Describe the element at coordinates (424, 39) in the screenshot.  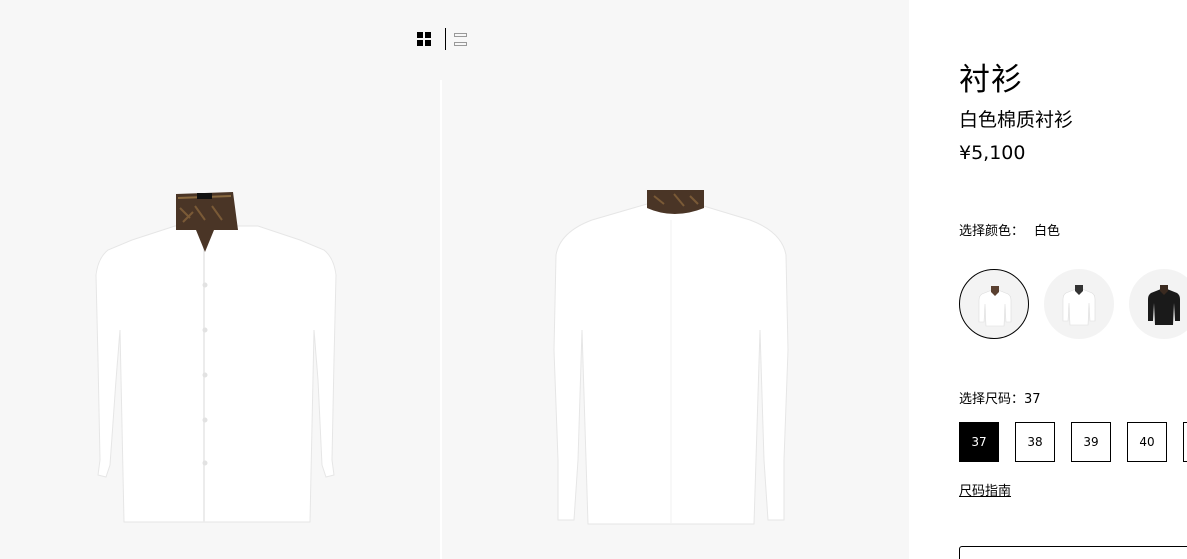
I see `grid-view-icon` at that location.